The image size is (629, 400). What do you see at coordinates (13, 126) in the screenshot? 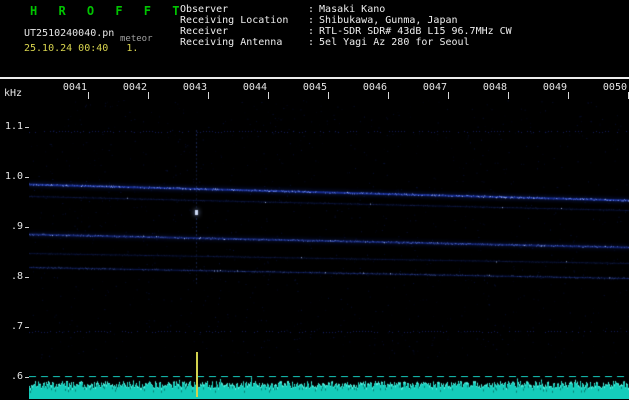
I see `y-tick-label: 1.1` at bounding box center [13, 126].